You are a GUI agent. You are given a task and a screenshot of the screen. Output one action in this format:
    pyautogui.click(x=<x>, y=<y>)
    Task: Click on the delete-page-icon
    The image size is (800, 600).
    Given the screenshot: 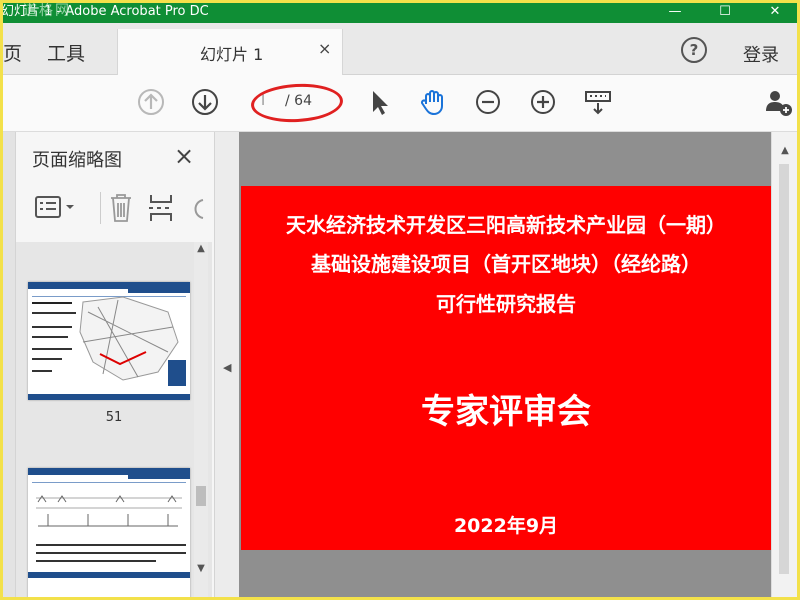 What is the action you would take?
    pyautogui.click(x=121, y=208)
    